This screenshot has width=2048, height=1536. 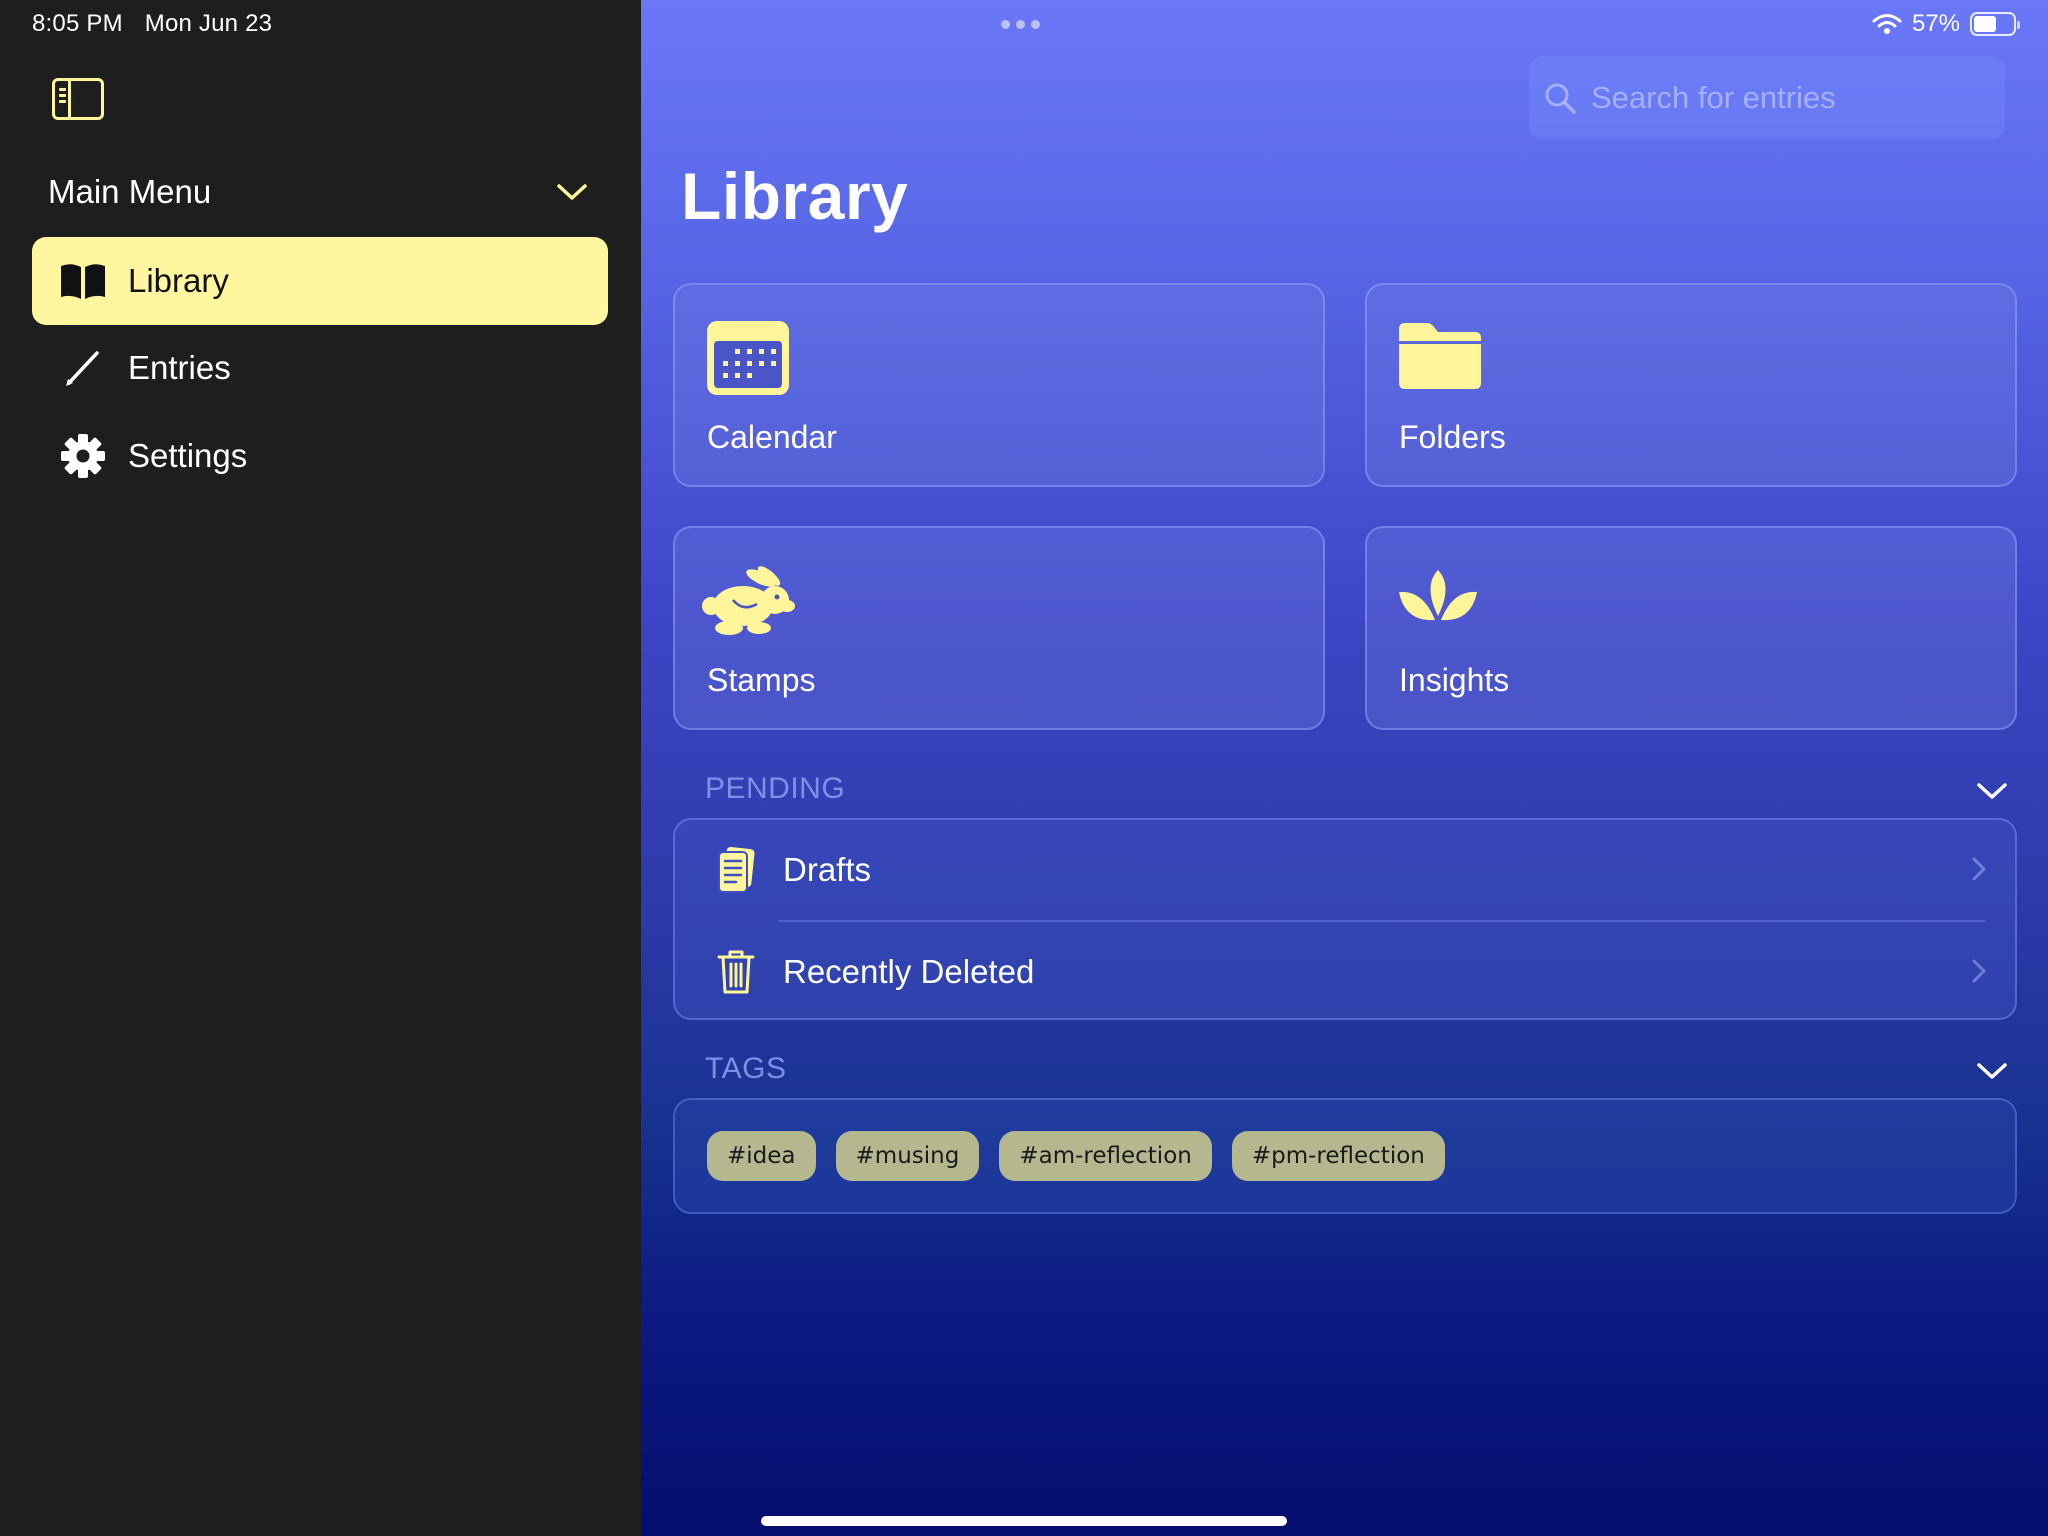 I want to click on pencil-icon, so click(x=82, y=368).